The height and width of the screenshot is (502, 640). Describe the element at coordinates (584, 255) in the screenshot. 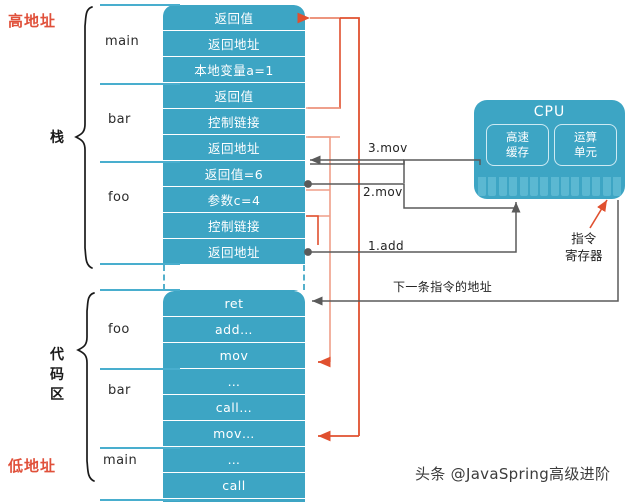

I see `instruction-register-line2: 寄存器` at that location.